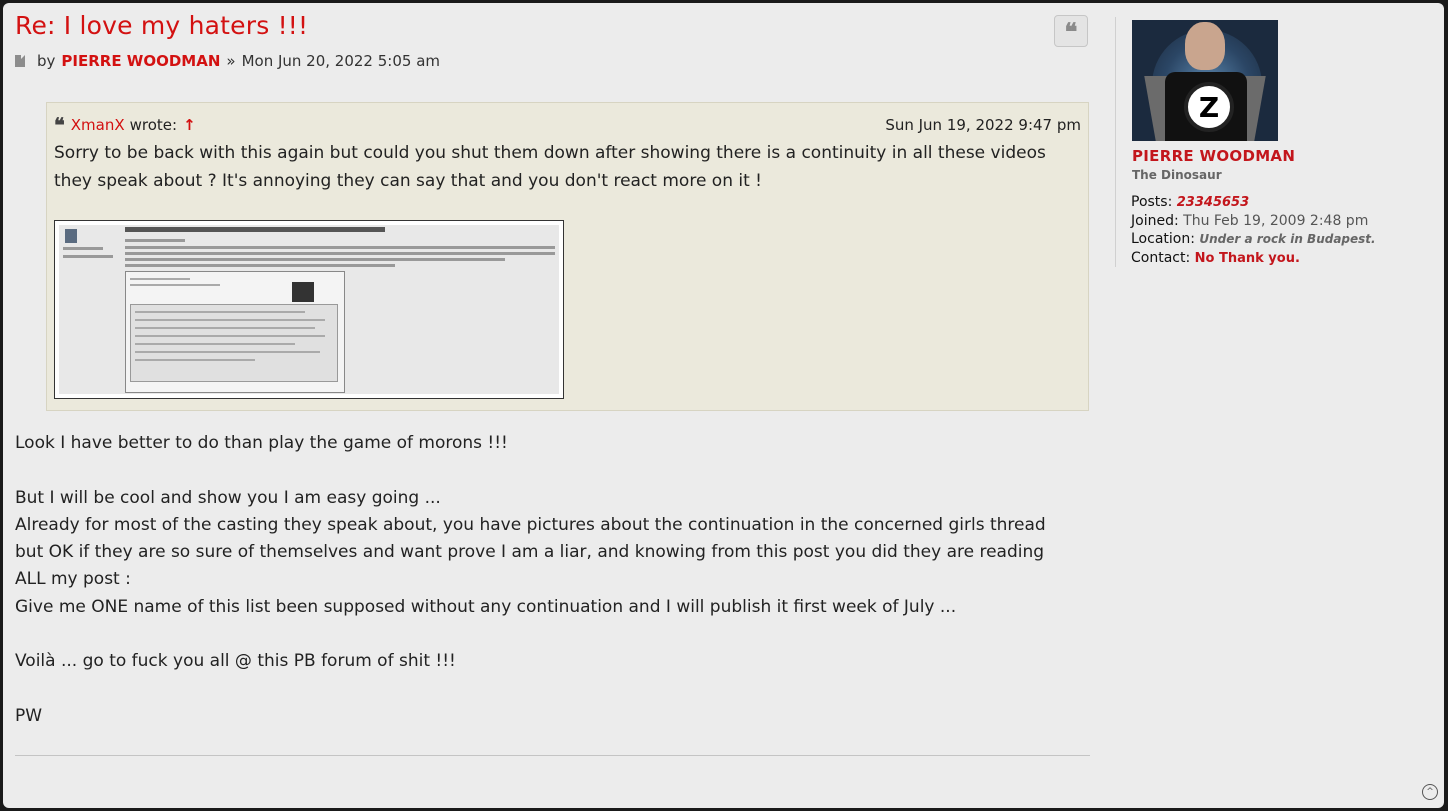 The height and width of the screenshot is (811, 1448). I want to click on post-title: Re: I love my haters !!!, so click(161, 25).